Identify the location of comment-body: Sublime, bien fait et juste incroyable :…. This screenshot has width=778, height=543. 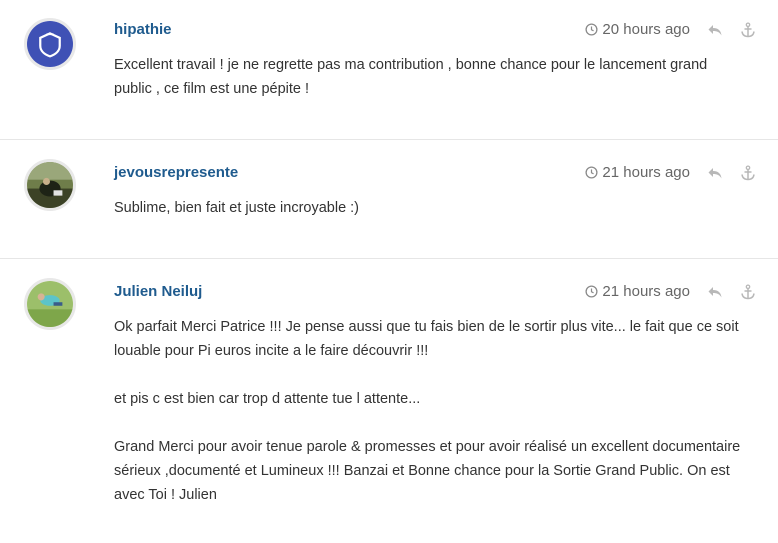
(431, 208).